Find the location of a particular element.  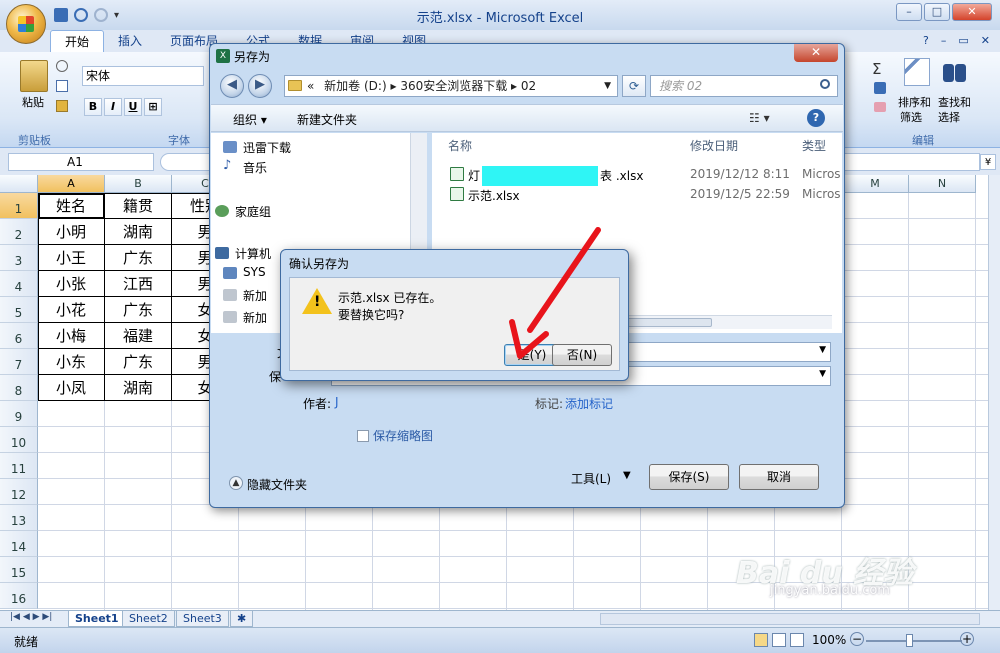

refresh-icon: ⟳ is located at coordinates (634, 86).